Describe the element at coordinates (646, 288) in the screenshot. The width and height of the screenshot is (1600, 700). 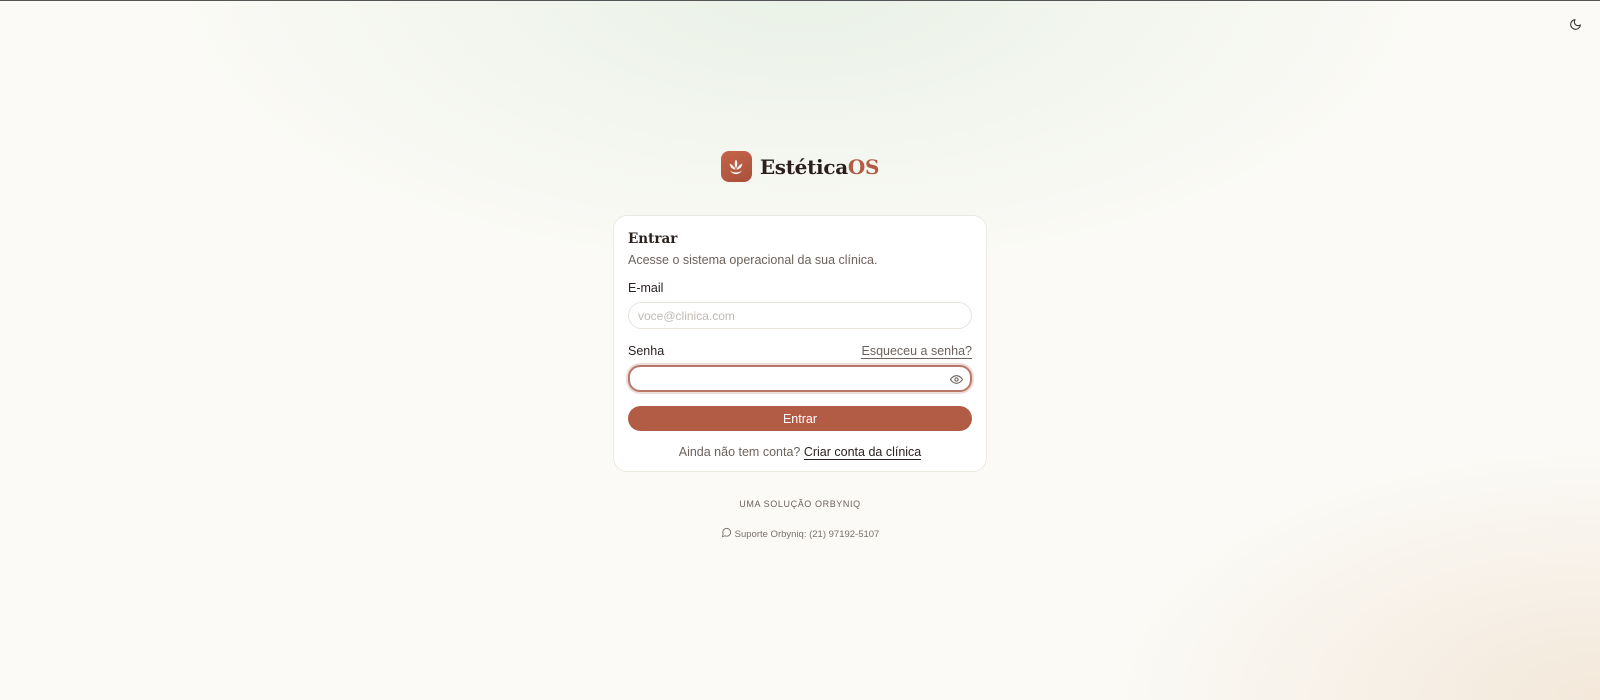
I see `email-label: E-mail` at that location.